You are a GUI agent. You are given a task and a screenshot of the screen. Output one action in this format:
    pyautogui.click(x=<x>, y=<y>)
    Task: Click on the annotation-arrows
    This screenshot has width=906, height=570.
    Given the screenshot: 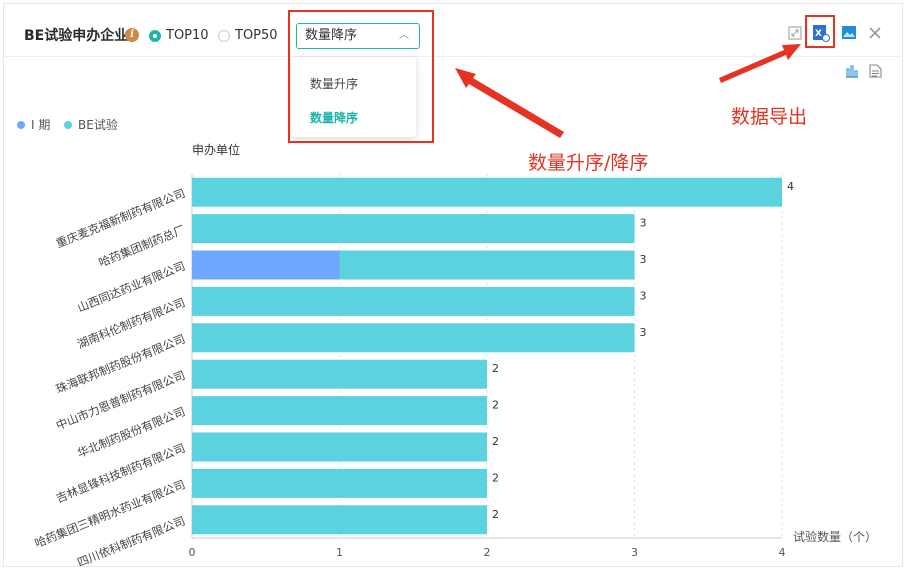 What is the action you would take?
    pyautogui.click(x=628, y=91)
    